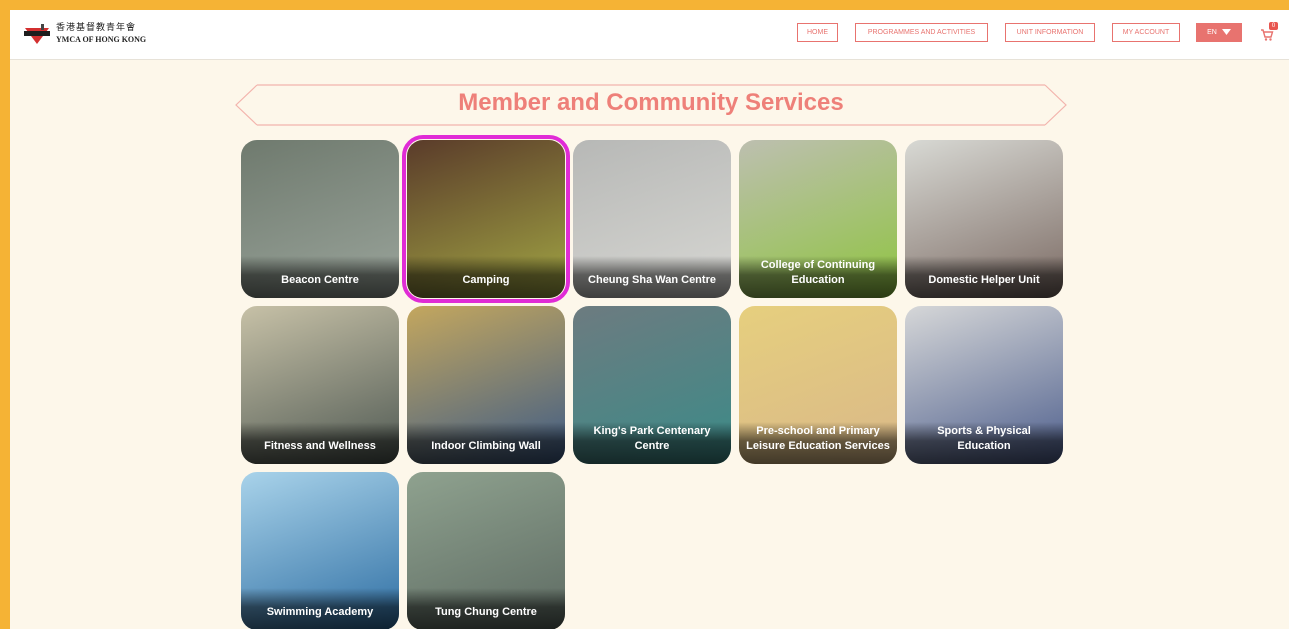 The image size is (1289, 629). What do you see at coordinates (486, 443) in the screenshot?
I see `service-tile-label: Indoor Climbing Wall` at bounding box center [486, 443].